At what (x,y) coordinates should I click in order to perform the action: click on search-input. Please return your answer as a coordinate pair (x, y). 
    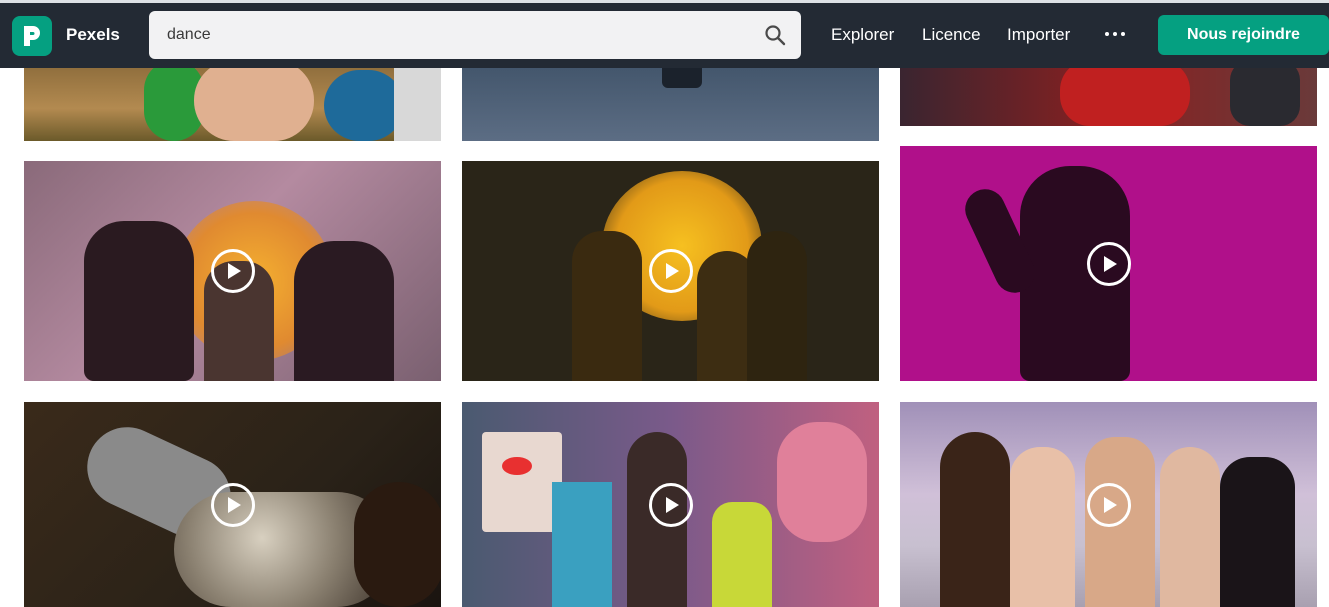
    Looking at the image, I should click on (453, 35).